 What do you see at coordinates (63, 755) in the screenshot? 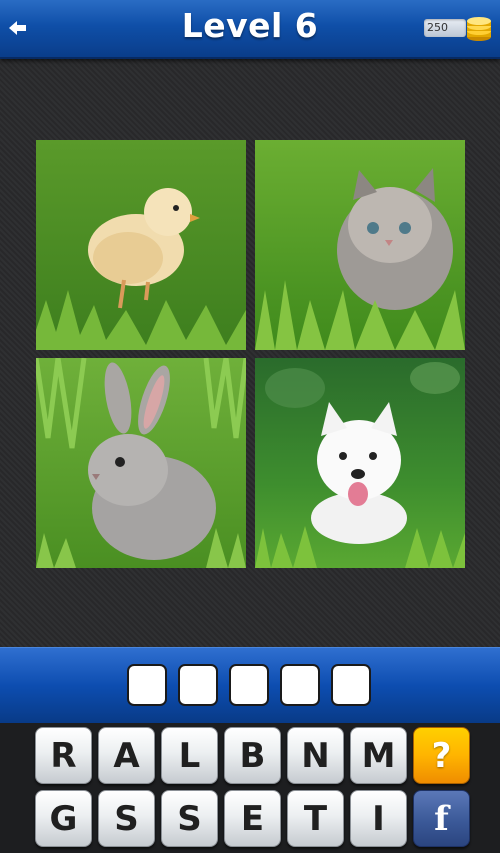
I see `letter-key: R` at bounding box center [63, 755].